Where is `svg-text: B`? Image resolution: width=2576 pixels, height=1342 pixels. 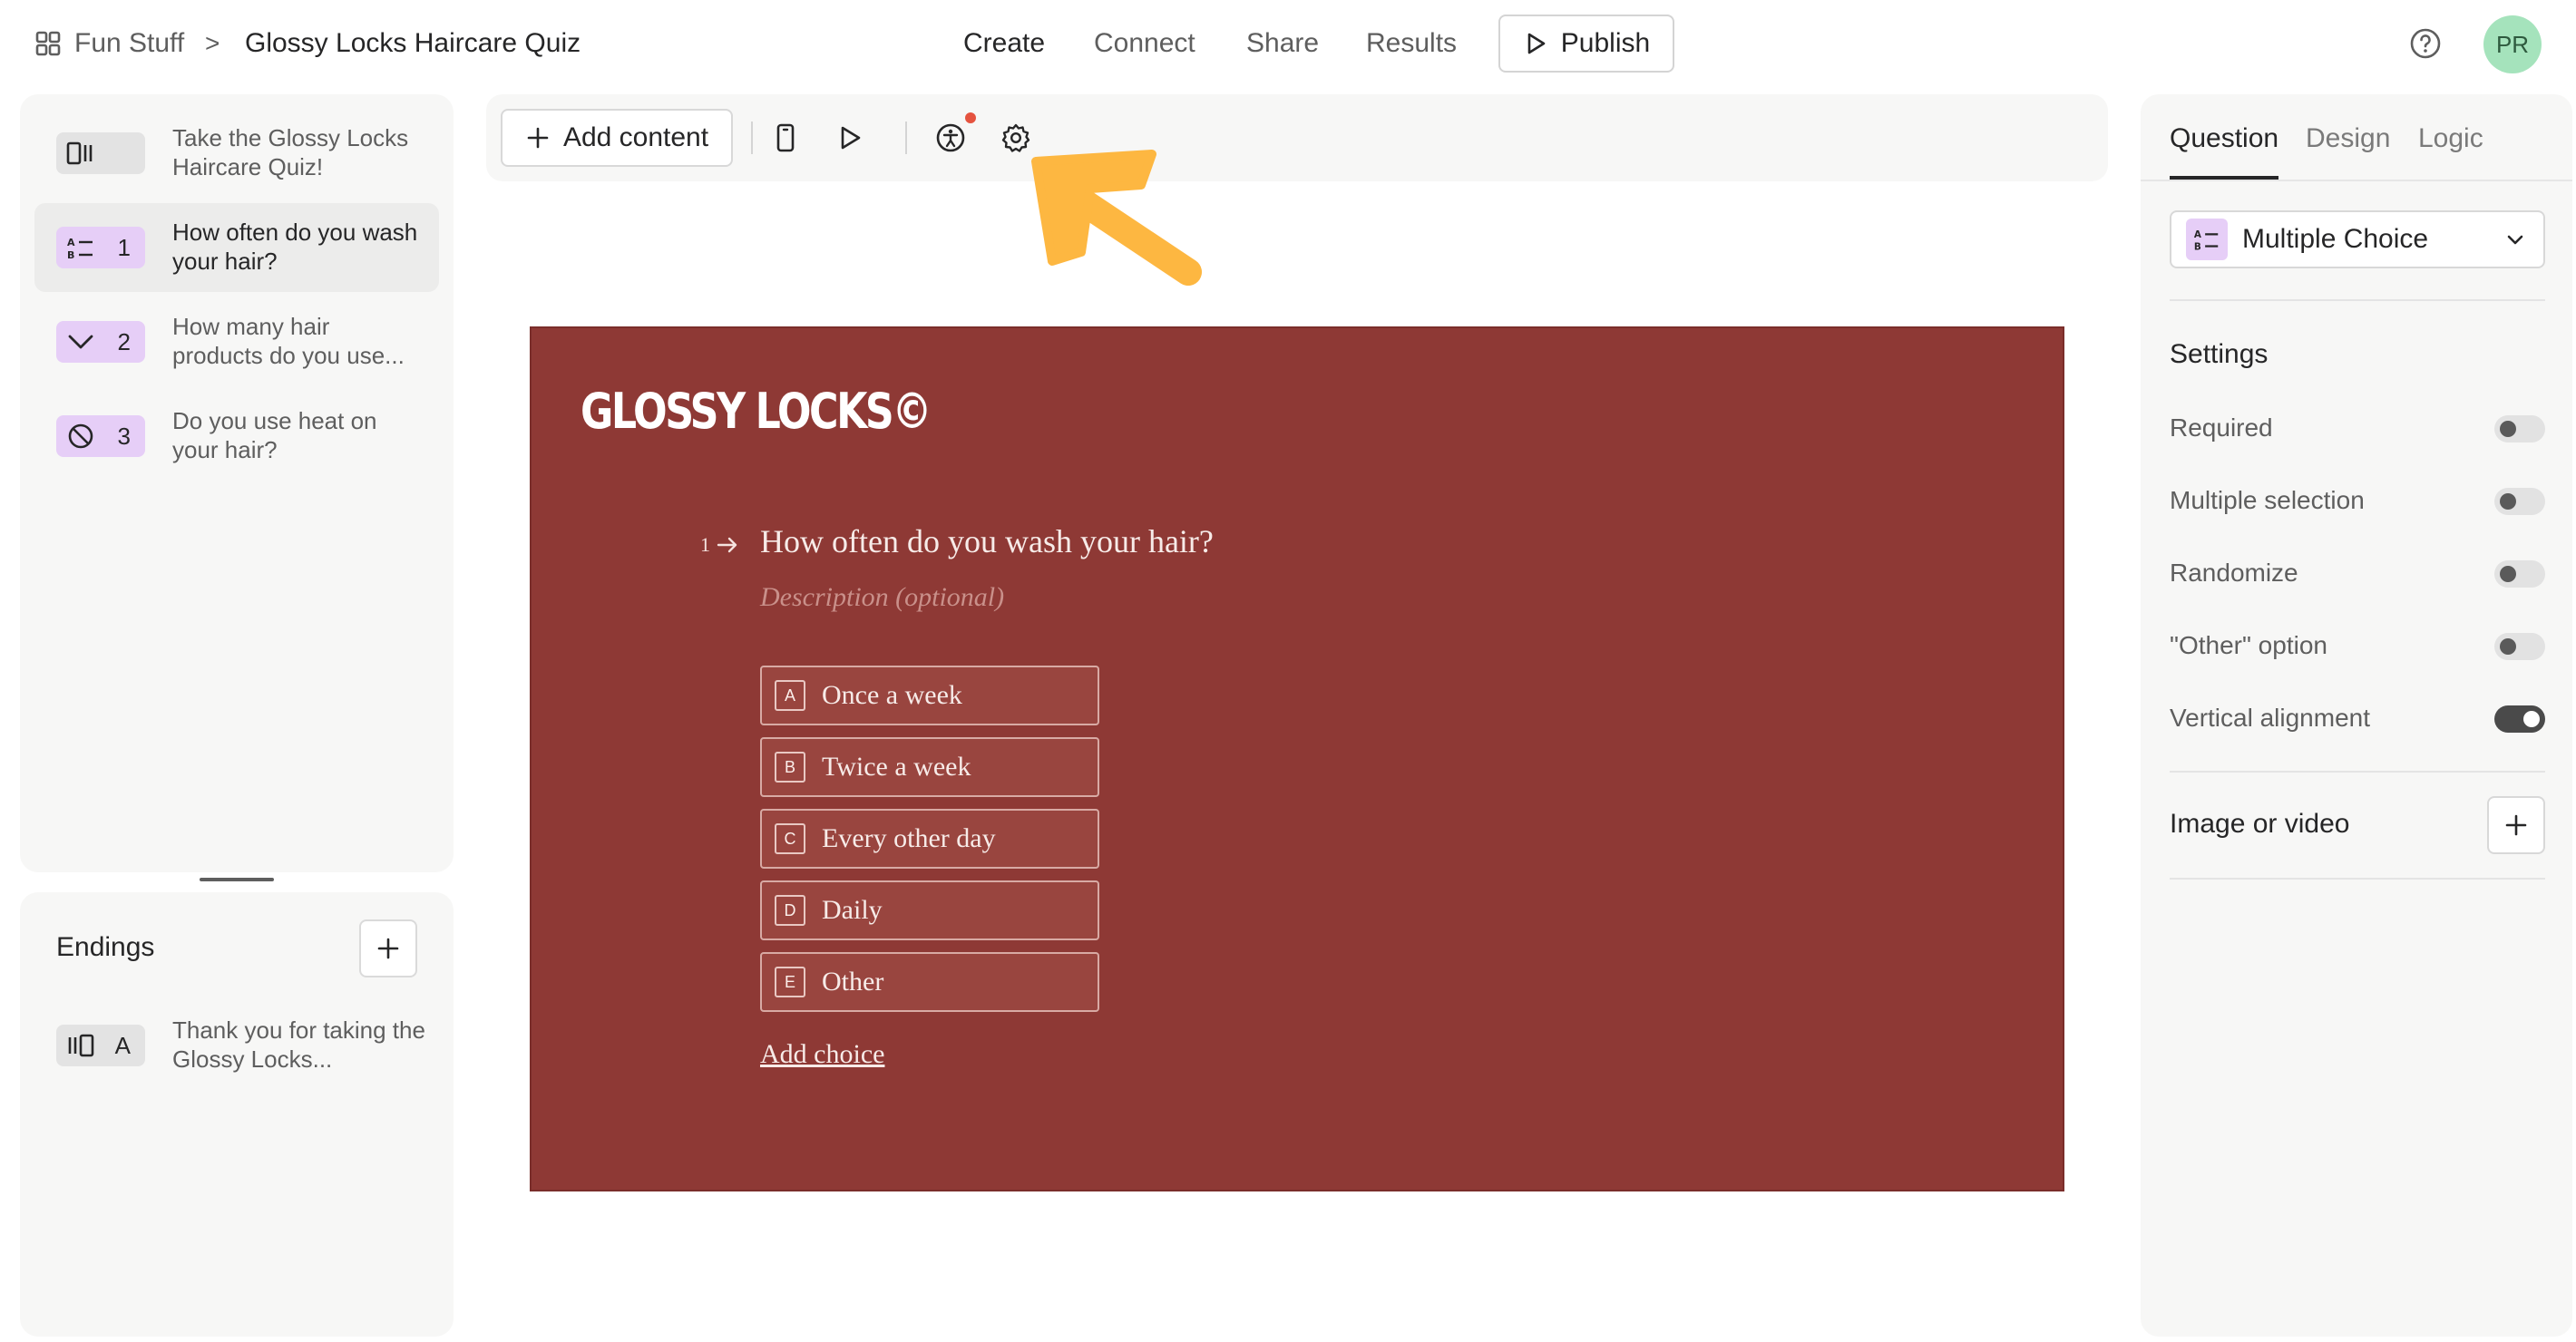
svg-text: B is located at coordinates (2197, 246).